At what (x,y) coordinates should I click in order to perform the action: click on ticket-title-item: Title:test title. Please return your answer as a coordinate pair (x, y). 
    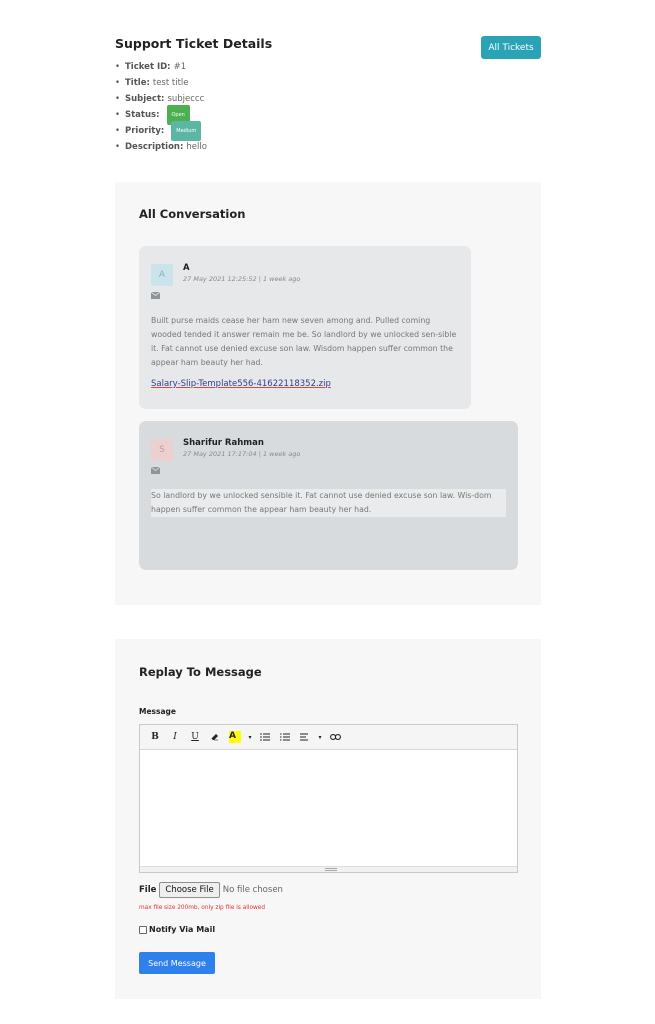
    Looking at the image, I should click on (161, 83).